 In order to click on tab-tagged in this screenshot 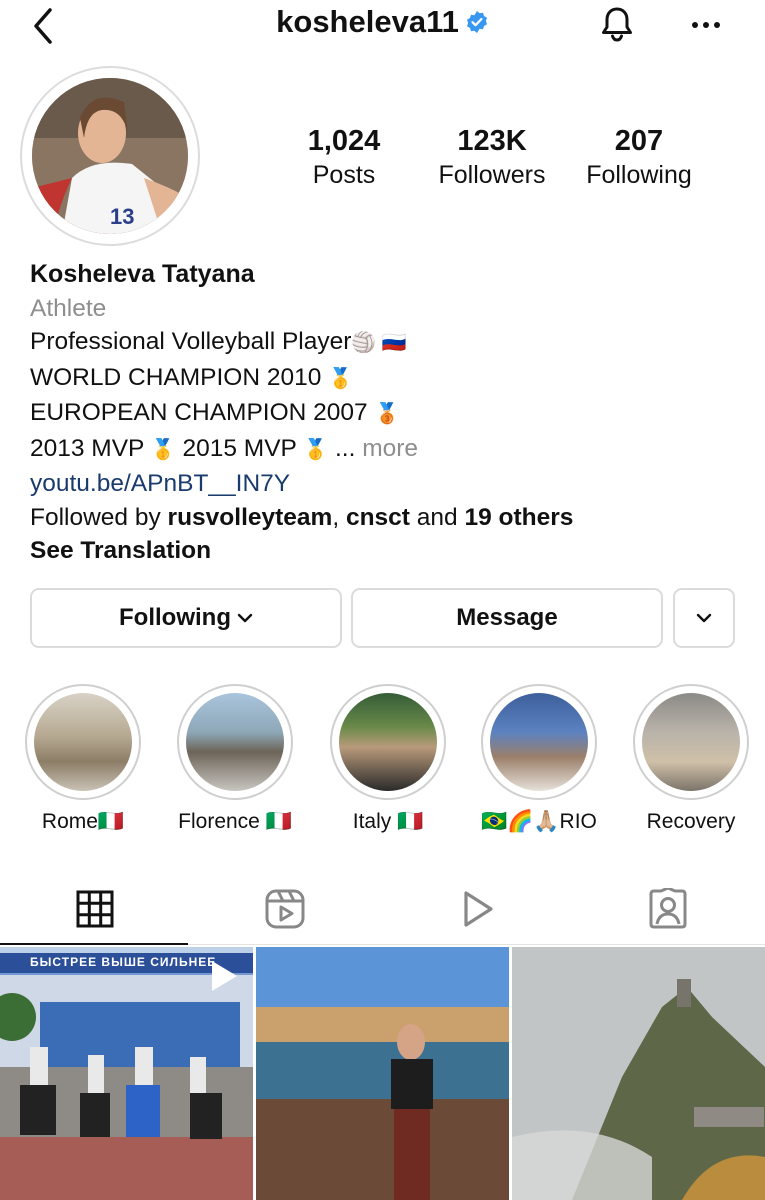, I will do `click(668, 911)`.